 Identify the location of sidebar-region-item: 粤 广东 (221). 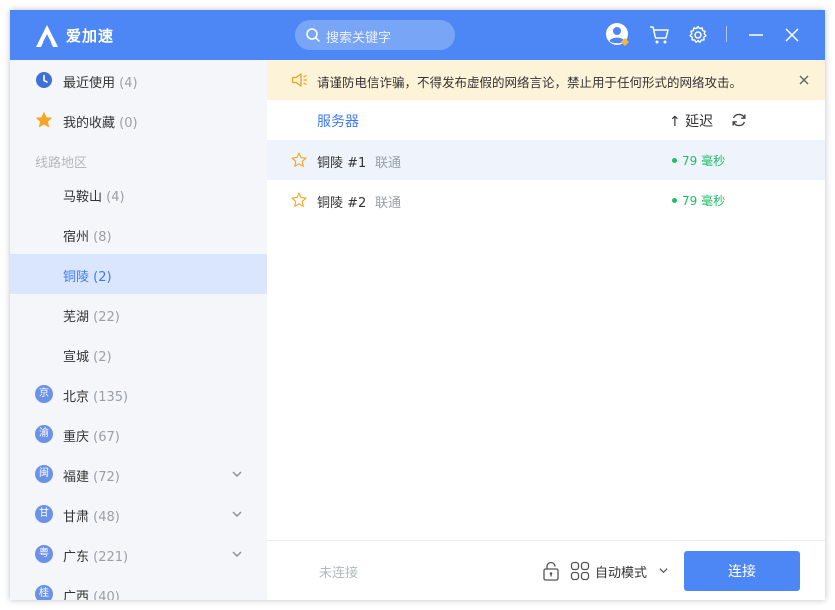
(138, 554).